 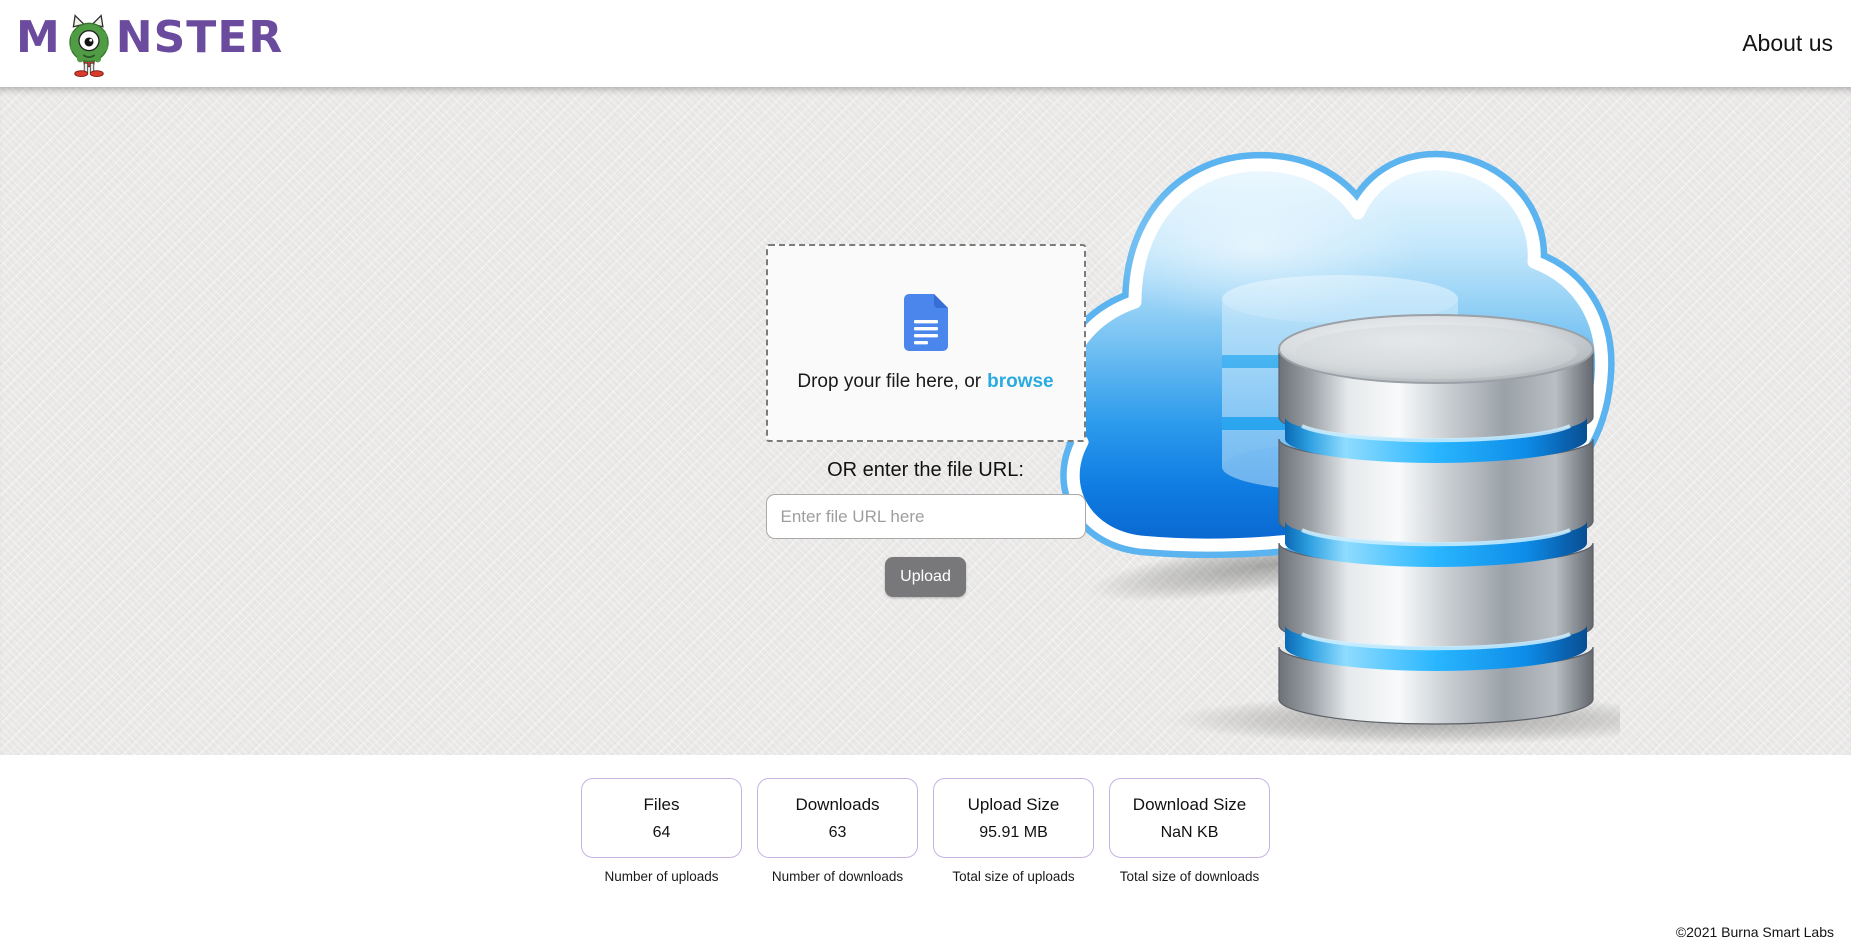 I want to click on stat-title: Files, so click(x=661, y=804).